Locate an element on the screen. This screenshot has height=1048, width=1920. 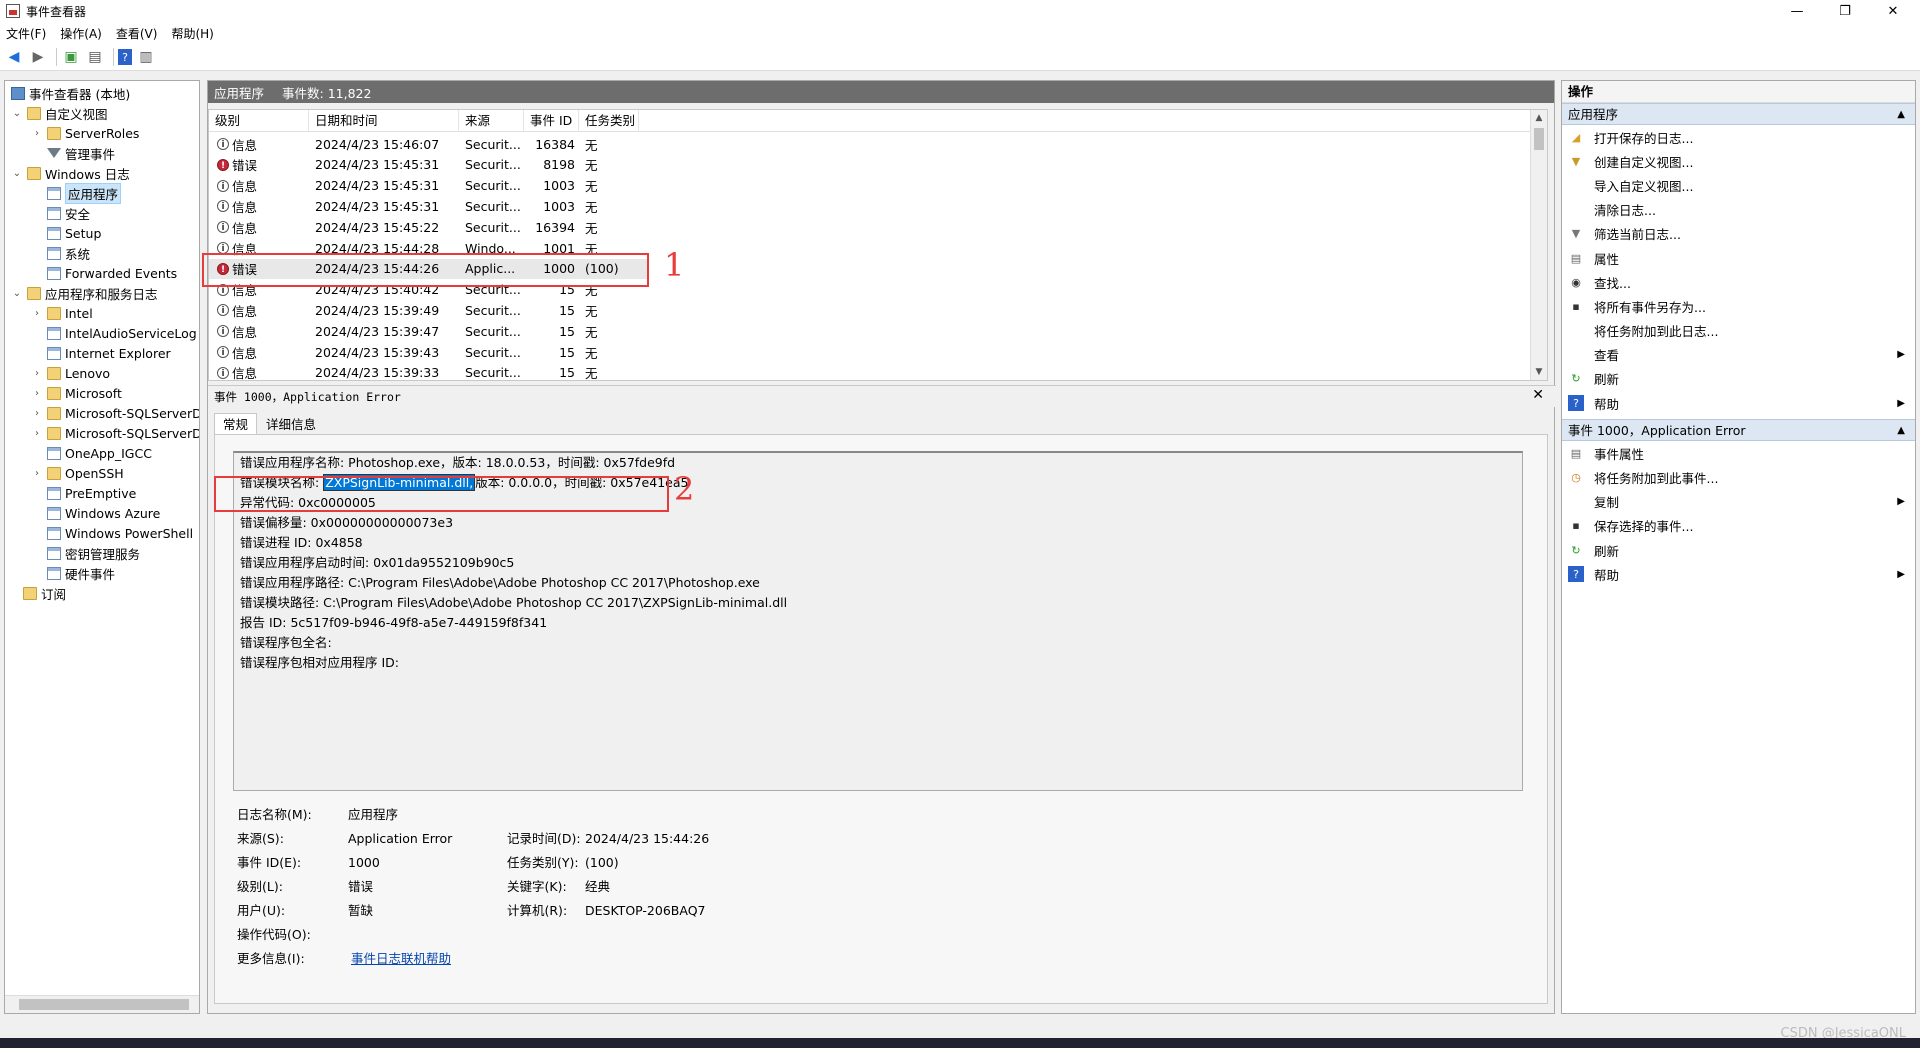
scroll-down-icon: ▼ is located at coordinates (1539, 372).